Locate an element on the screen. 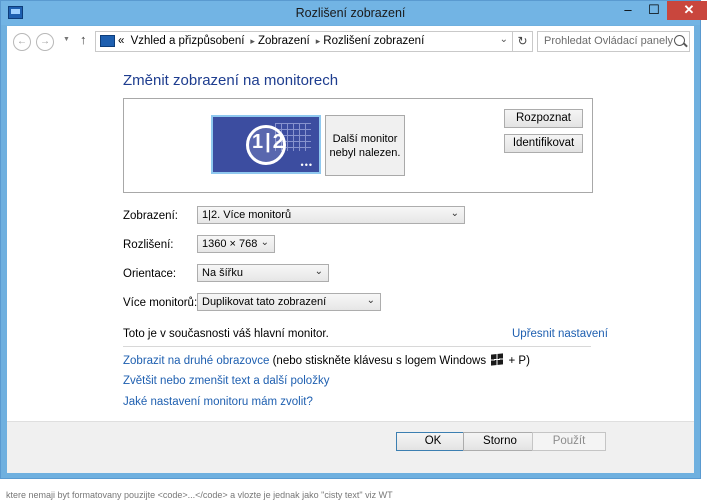 The width and height of the screenshot is (707, 500). resolution-label: Rozlišení: is located at coordinates (148, 245).